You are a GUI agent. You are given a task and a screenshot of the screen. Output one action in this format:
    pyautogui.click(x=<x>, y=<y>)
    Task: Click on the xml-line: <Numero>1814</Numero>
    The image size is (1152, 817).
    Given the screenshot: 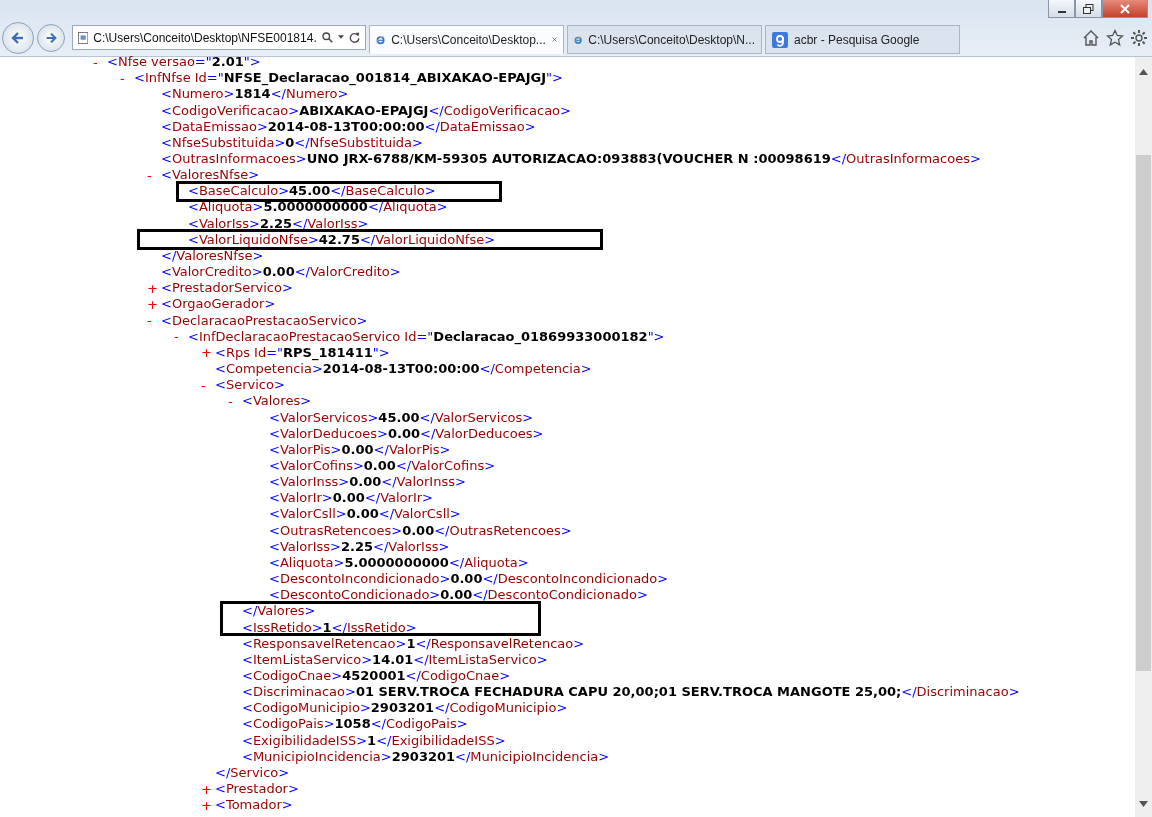 What is the action you would take?
    pyautogui.click(x=255, y=94)
    